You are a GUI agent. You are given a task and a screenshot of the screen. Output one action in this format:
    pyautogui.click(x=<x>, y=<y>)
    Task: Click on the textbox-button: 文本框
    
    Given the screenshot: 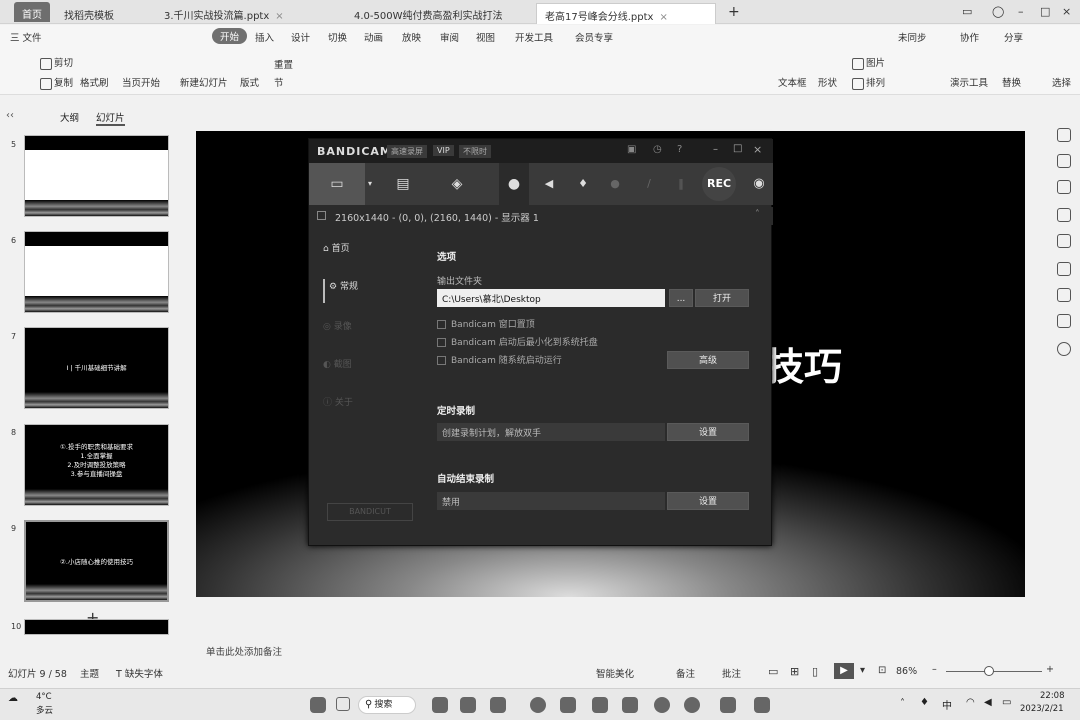 What is the action you would take?
    pyautogui.click(x=792, y=82)
    